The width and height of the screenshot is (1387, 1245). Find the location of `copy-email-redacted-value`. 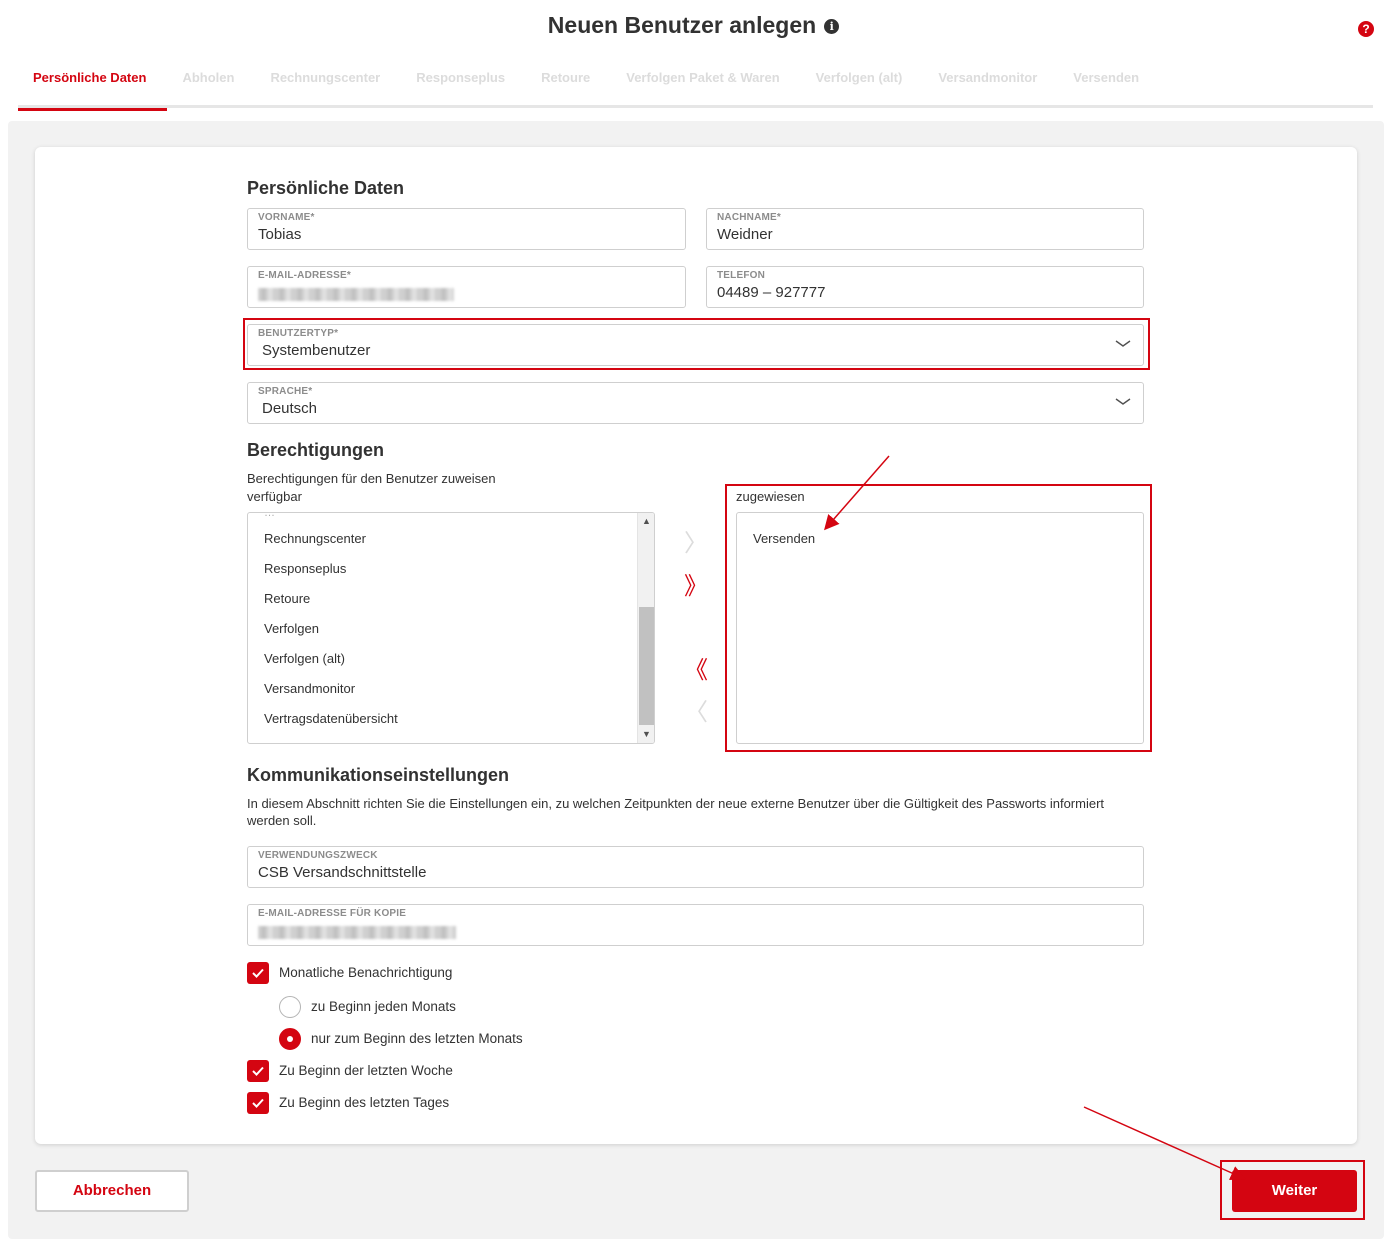

copy-email-redacted-value is located at coordinates (357, 932).